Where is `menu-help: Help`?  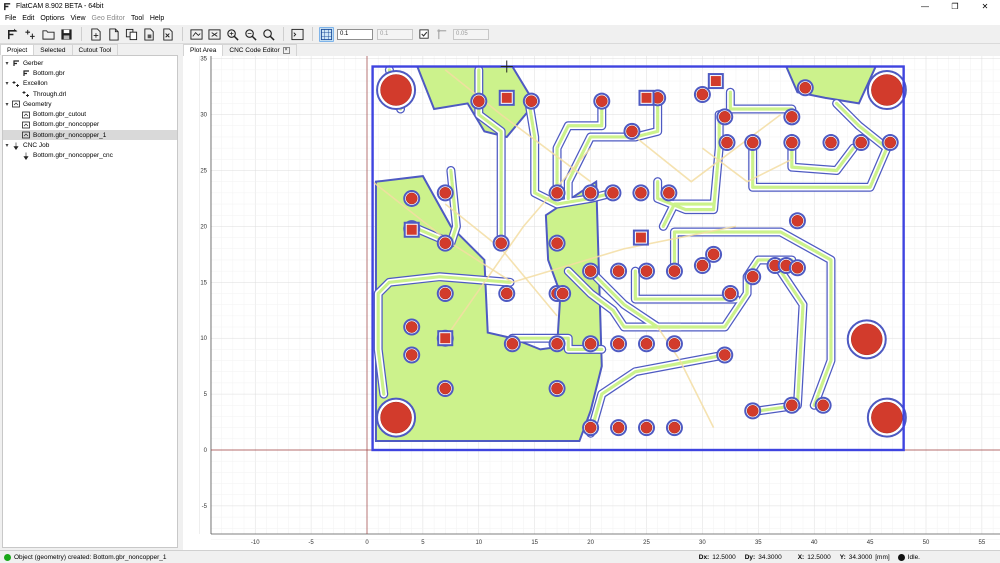
menu-help: Help is located at coordinates (157, 19).